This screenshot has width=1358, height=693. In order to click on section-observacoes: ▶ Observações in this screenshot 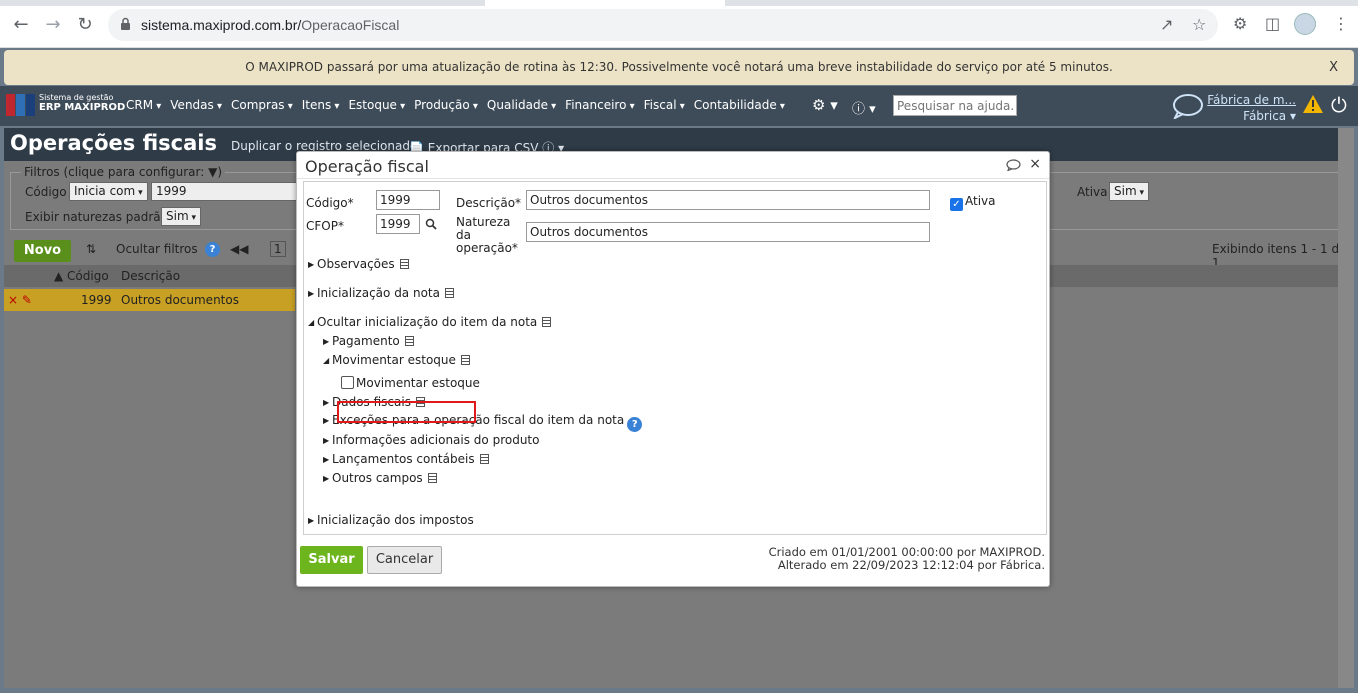, I will do `click(358, 264)`.